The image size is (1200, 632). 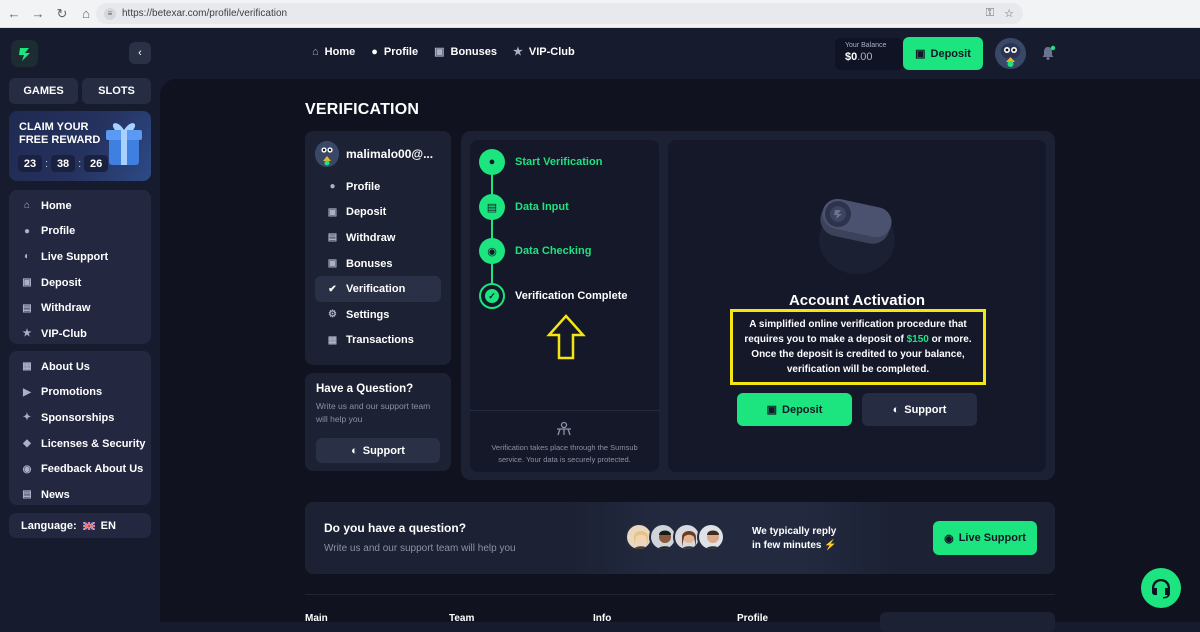 I want to click on gift-icon: ▣, so click(x=332, y=264).